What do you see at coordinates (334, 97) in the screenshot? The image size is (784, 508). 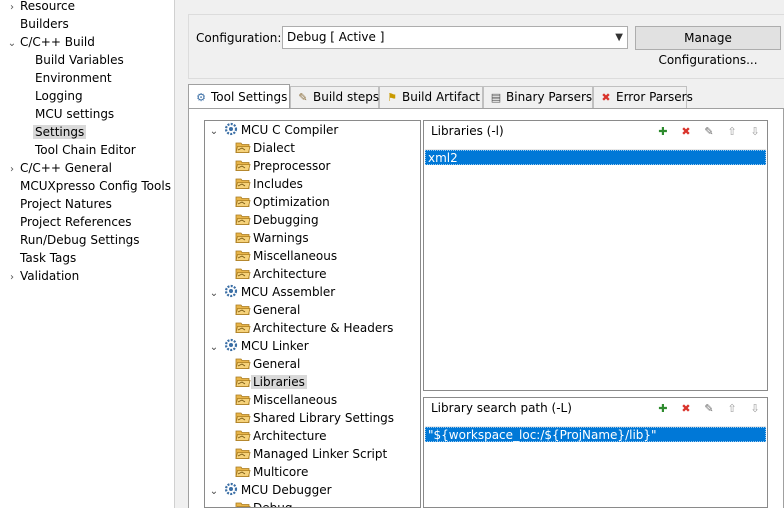 I see `tab-build-steps: ✎ Build steps` at bounding box center [334, 97].